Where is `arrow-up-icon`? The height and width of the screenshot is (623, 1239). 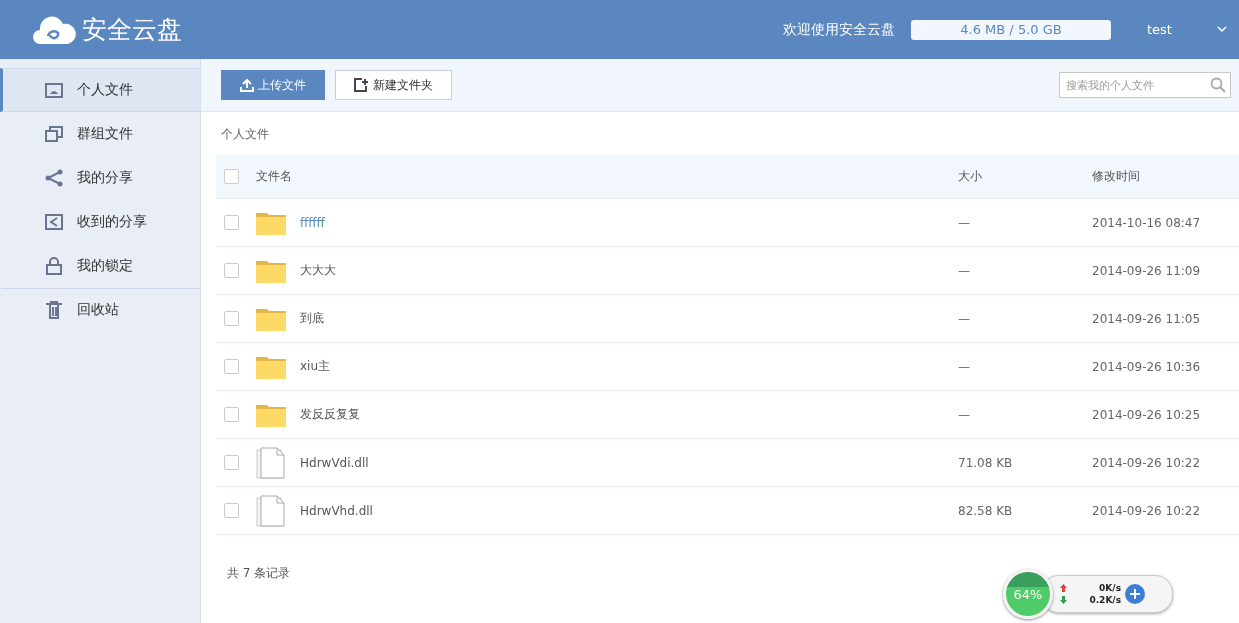 arrow-up-icon is located at coordinates (1063, 588).